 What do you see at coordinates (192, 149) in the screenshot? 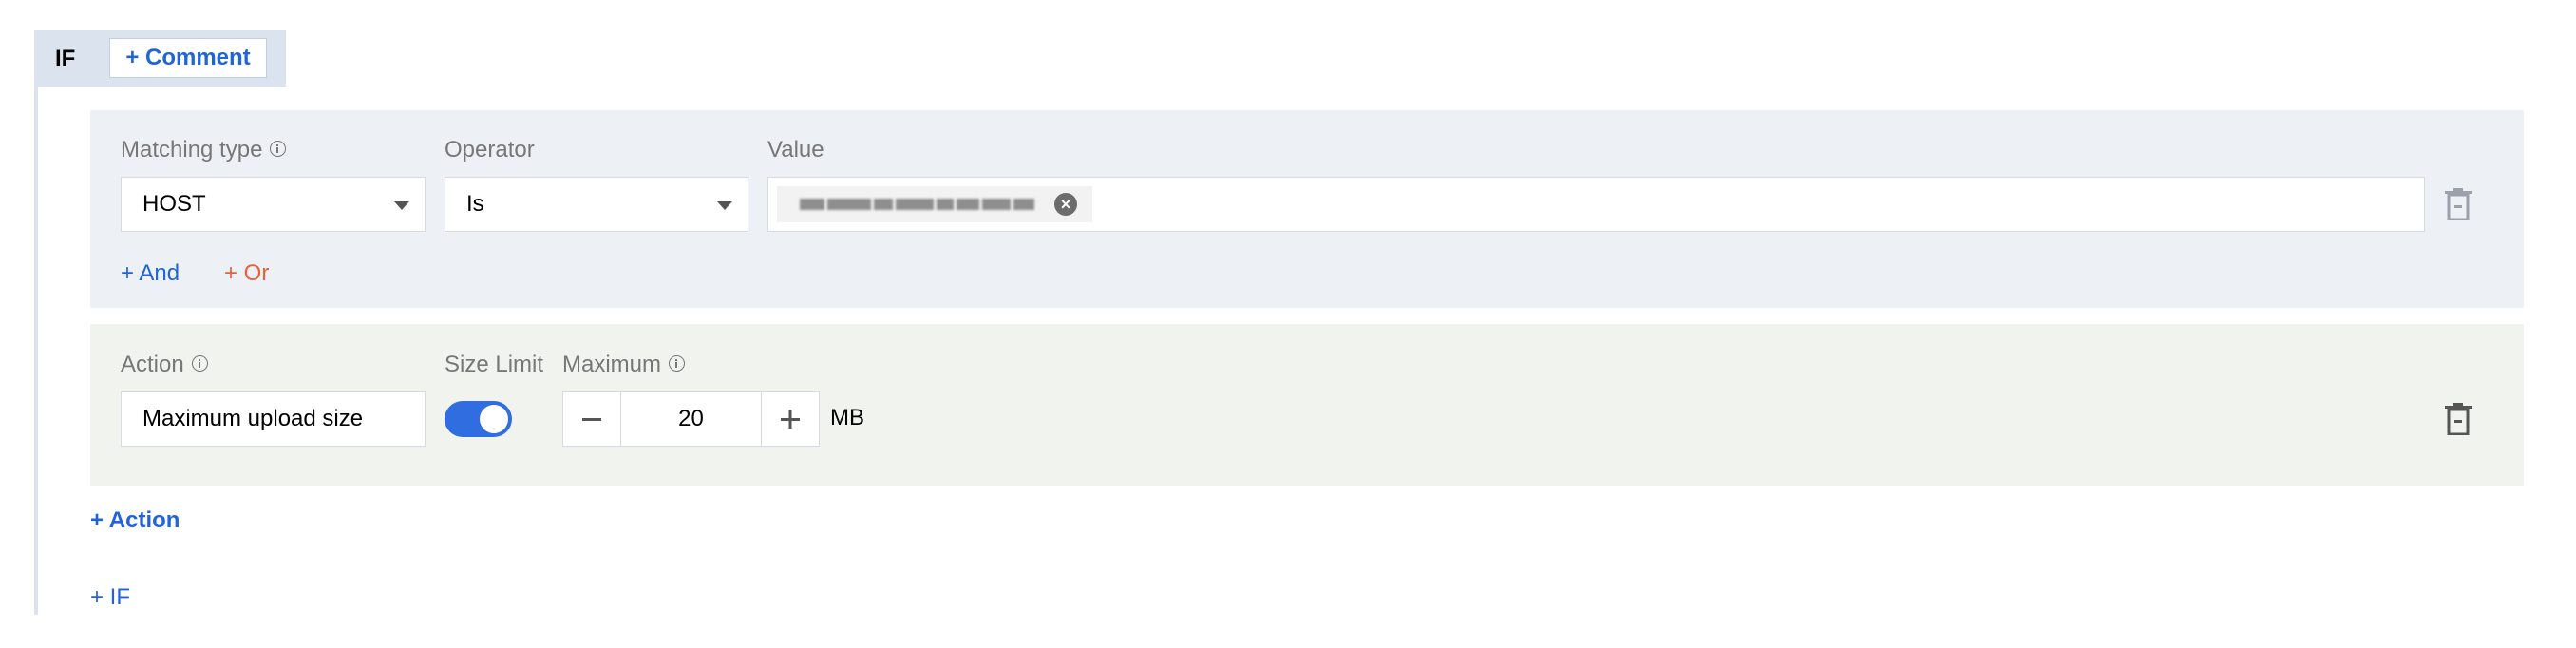
I see `matching-type-label-text: Matching type` at bounding box center [192, 149].